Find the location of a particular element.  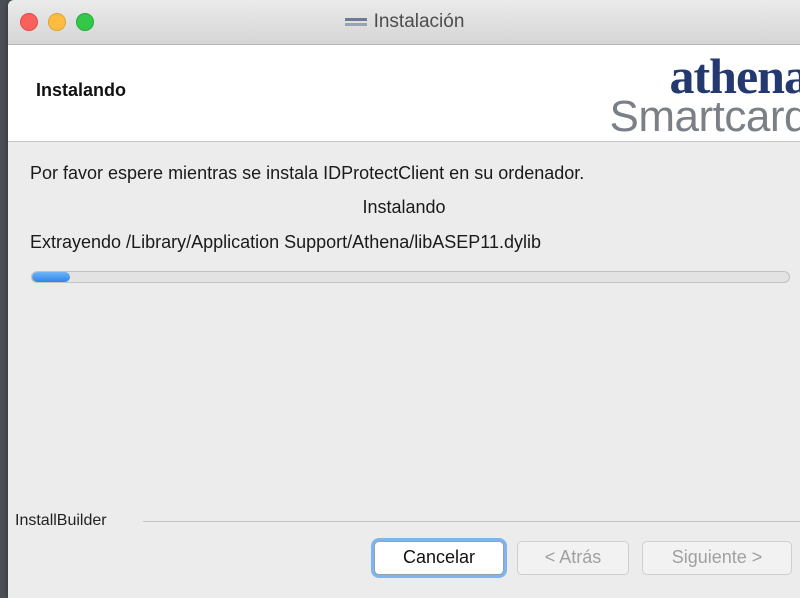

progress-bar-fill is located at coordinates (51, 277).